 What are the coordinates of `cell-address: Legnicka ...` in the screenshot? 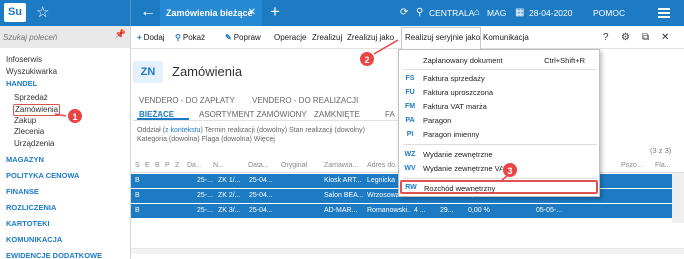 It's located at (382, 180).